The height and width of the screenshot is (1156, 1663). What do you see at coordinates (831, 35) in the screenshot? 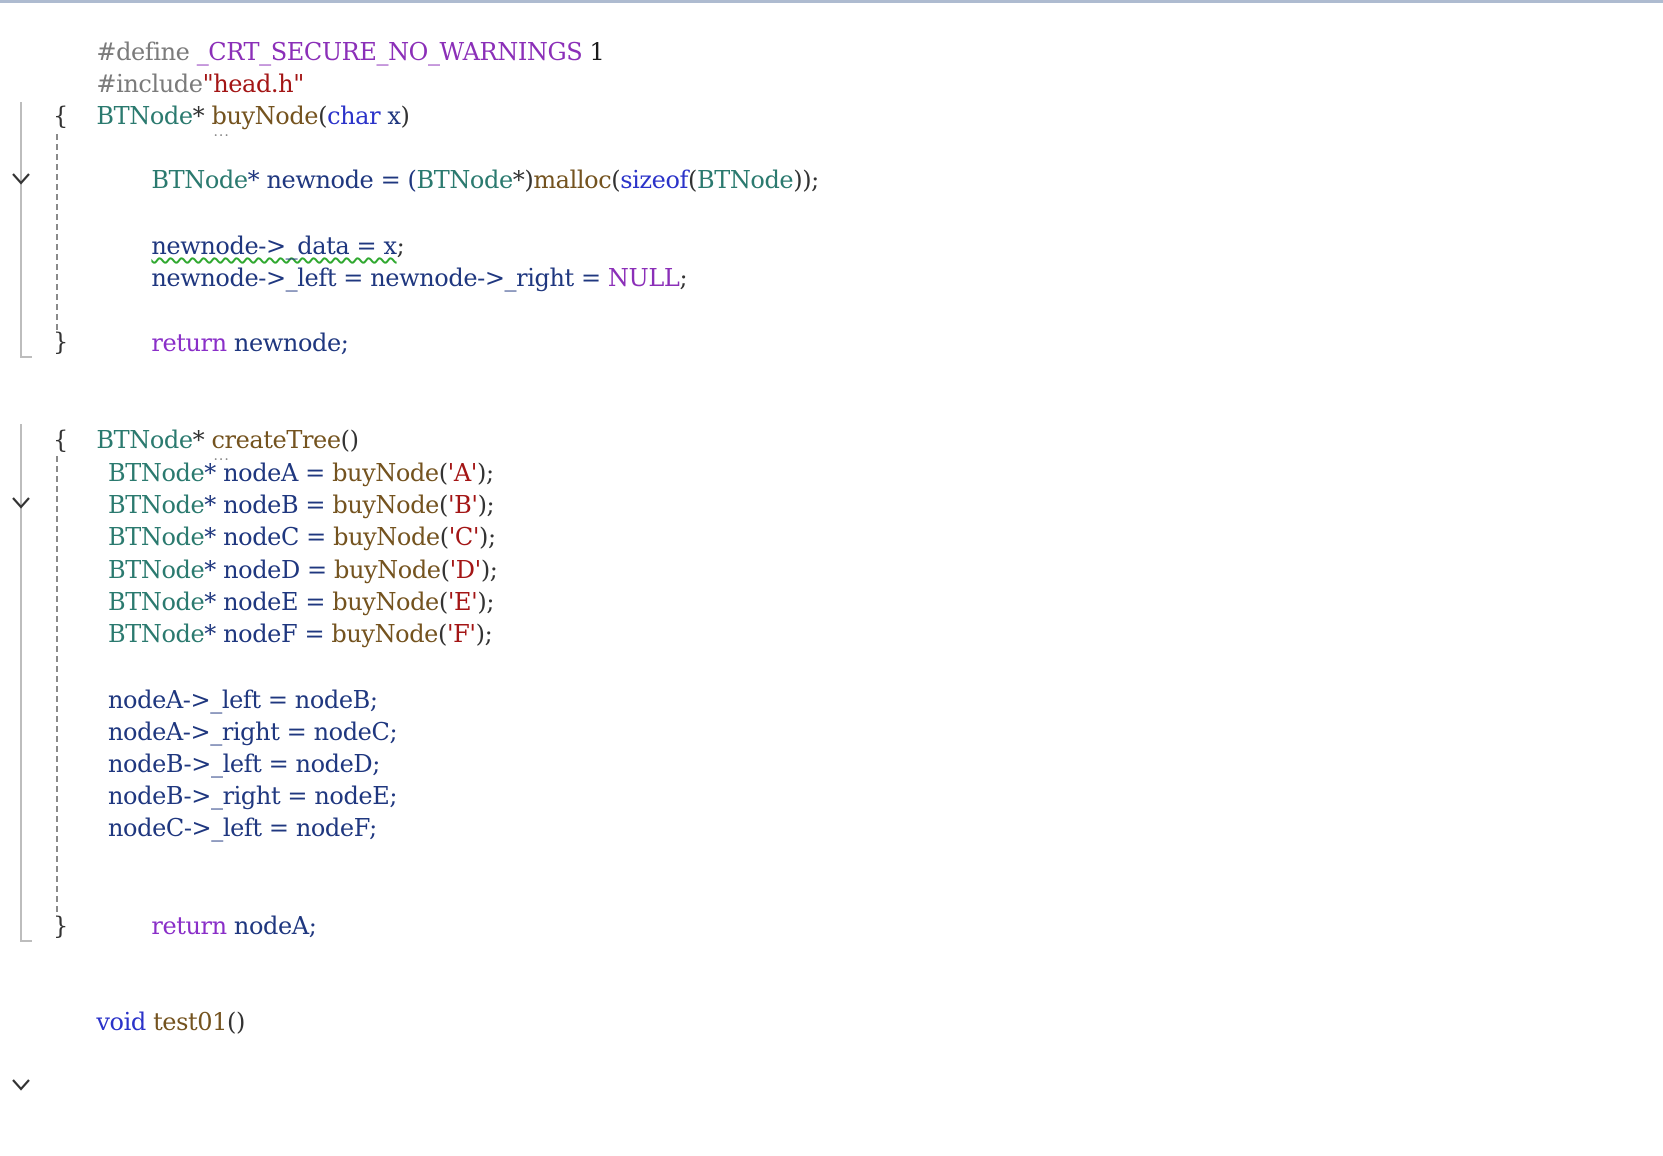
I see `code-line-1: #define _CRT_SECURE_NO_WARNINGS 1` at bounding box center [831, 35].